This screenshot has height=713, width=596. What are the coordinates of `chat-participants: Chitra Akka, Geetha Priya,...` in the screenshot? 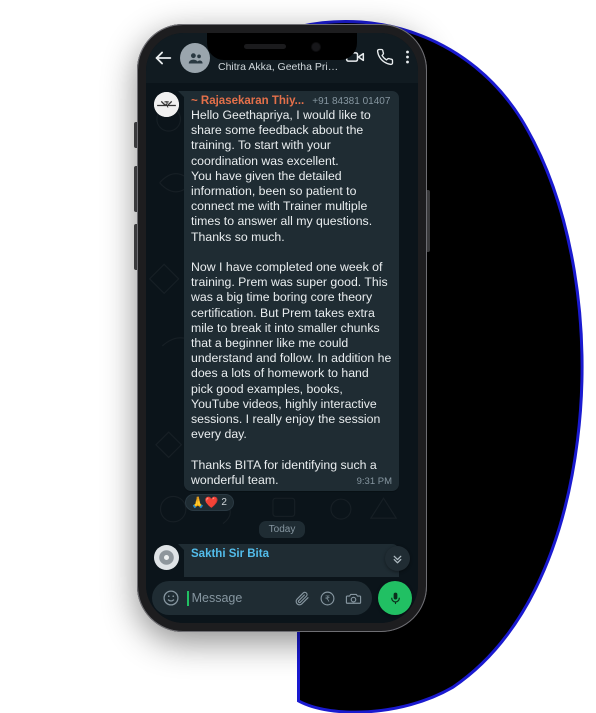 It's located at (278, 66).